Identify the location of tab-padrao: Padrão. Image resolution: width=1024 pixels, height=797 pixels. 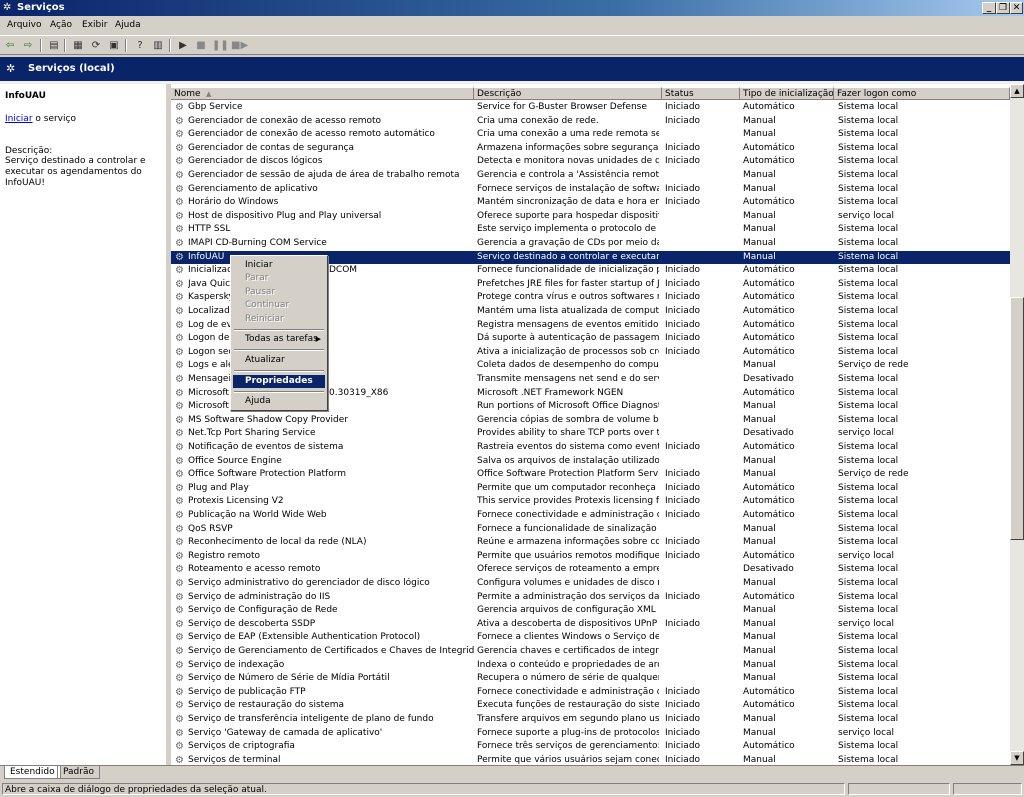
(78, 772).